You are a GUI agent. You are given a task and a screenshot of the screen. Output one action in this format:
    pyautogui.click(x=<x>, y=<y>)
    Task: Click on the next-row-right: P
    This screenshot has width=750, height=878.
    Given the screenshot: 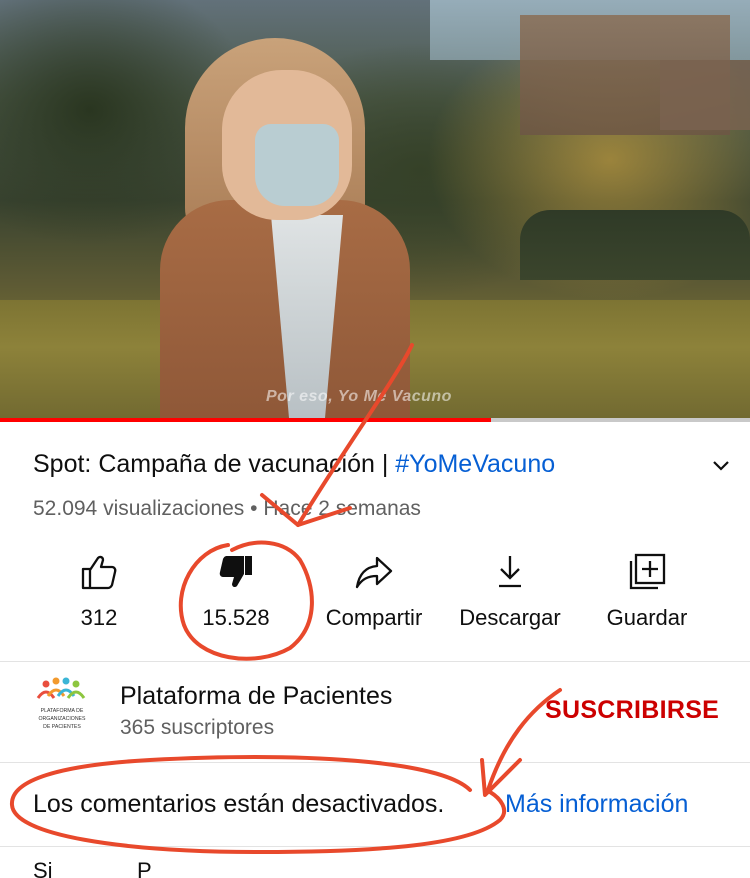 What is the action you would take?
    pyautogui.click(x=144, y=868)
    